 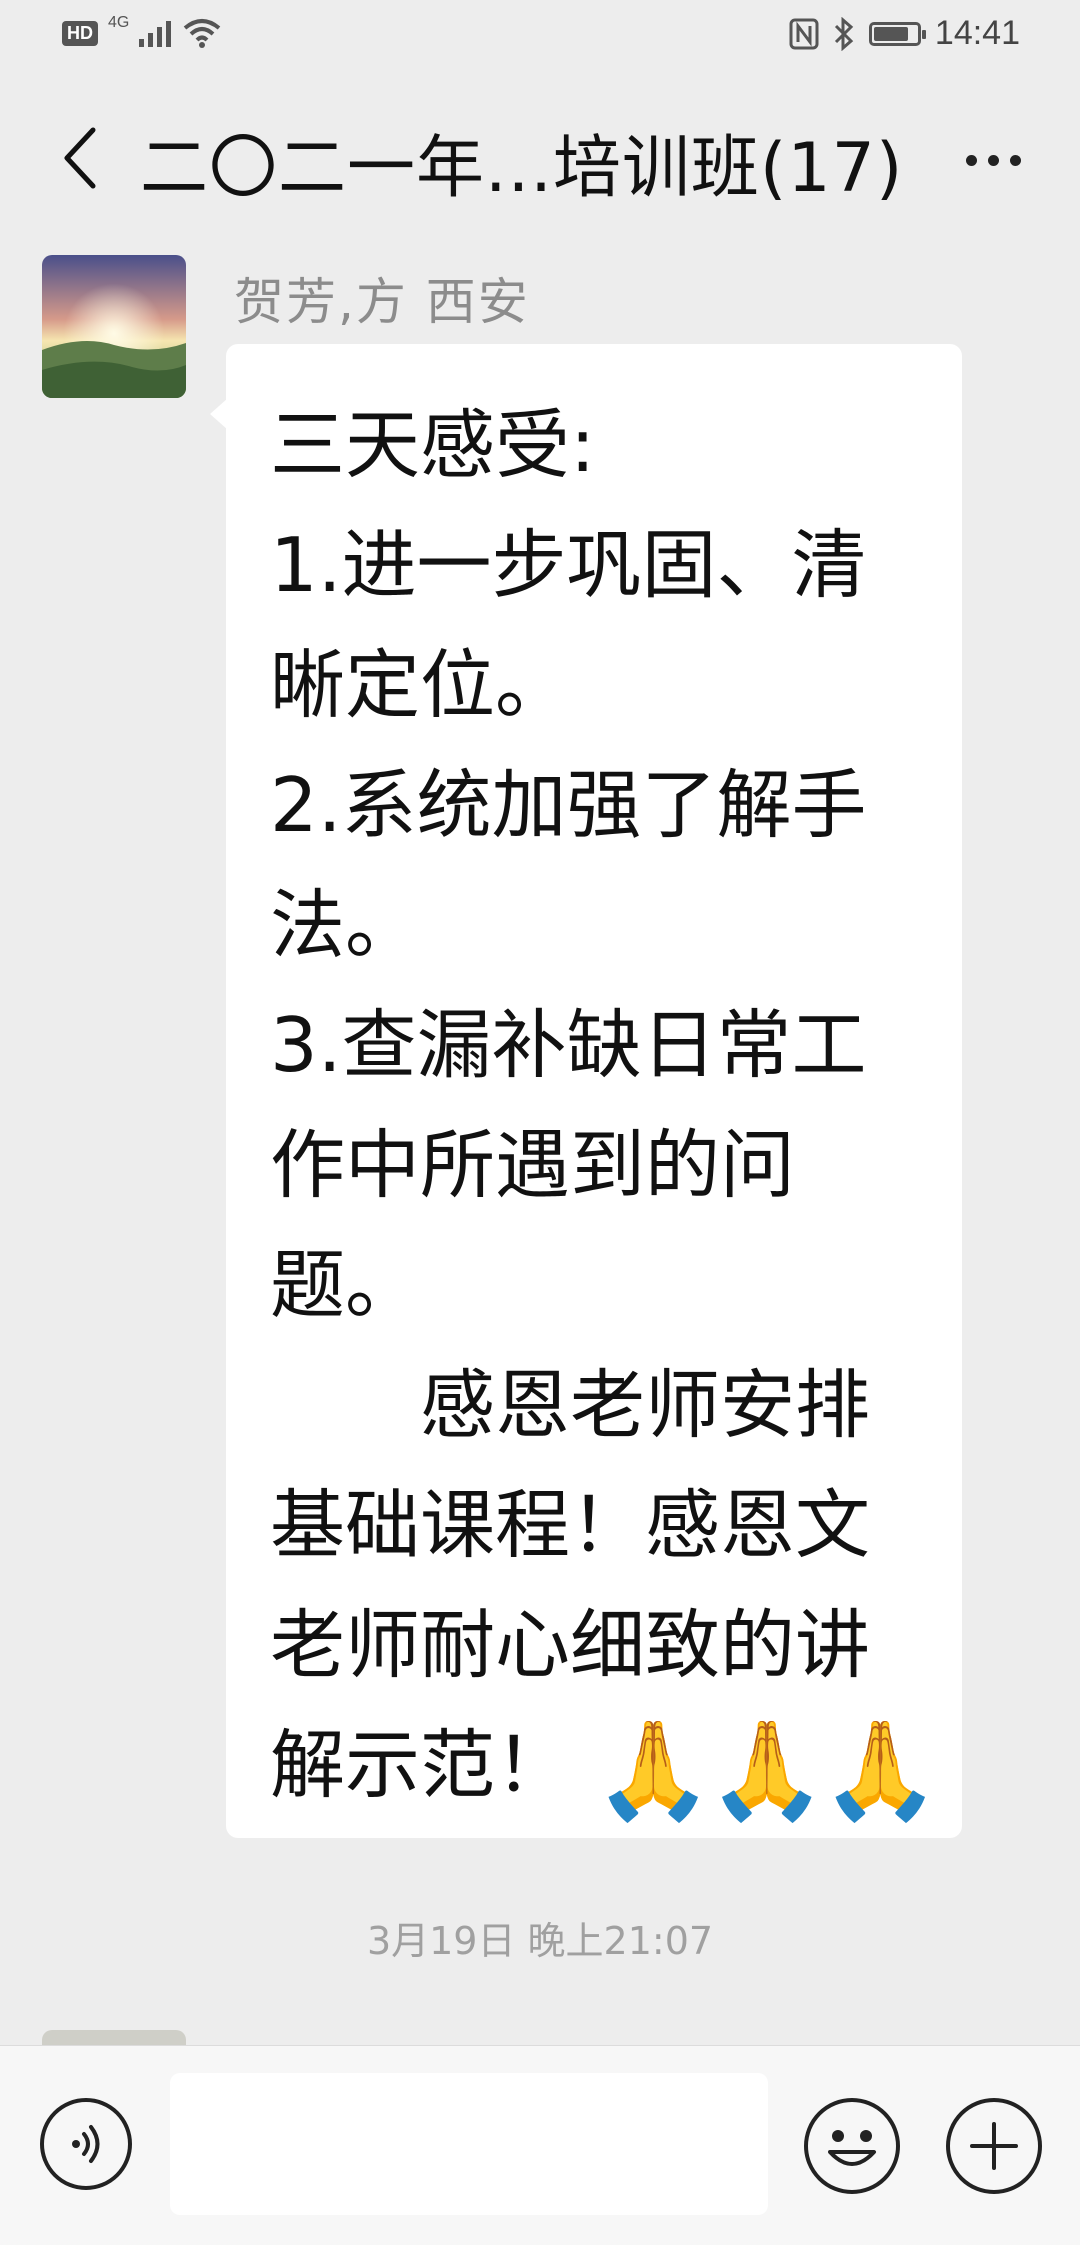 What do you see at coordinates (804, 33) in the screenshot?
I see `nfc-icon` at bounding box center [804, 33].